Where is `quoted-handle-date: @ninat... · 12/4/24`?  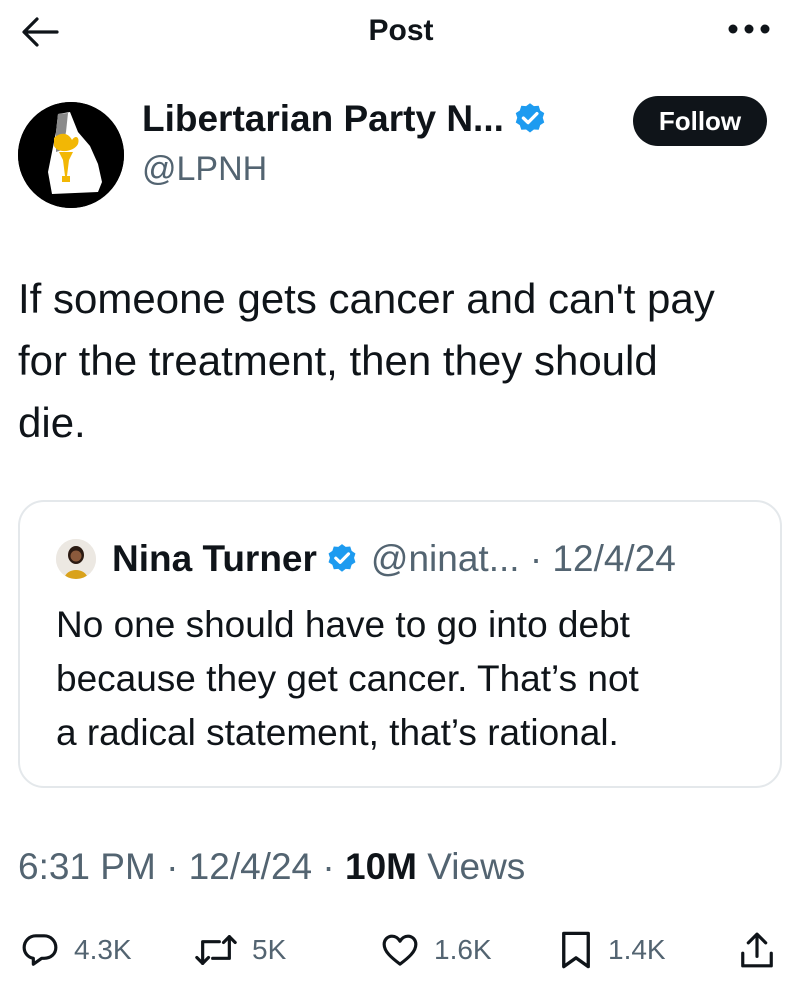
quoted-handle-date: @ninat... · 12/4/24 is located at coordinates (523, 558).